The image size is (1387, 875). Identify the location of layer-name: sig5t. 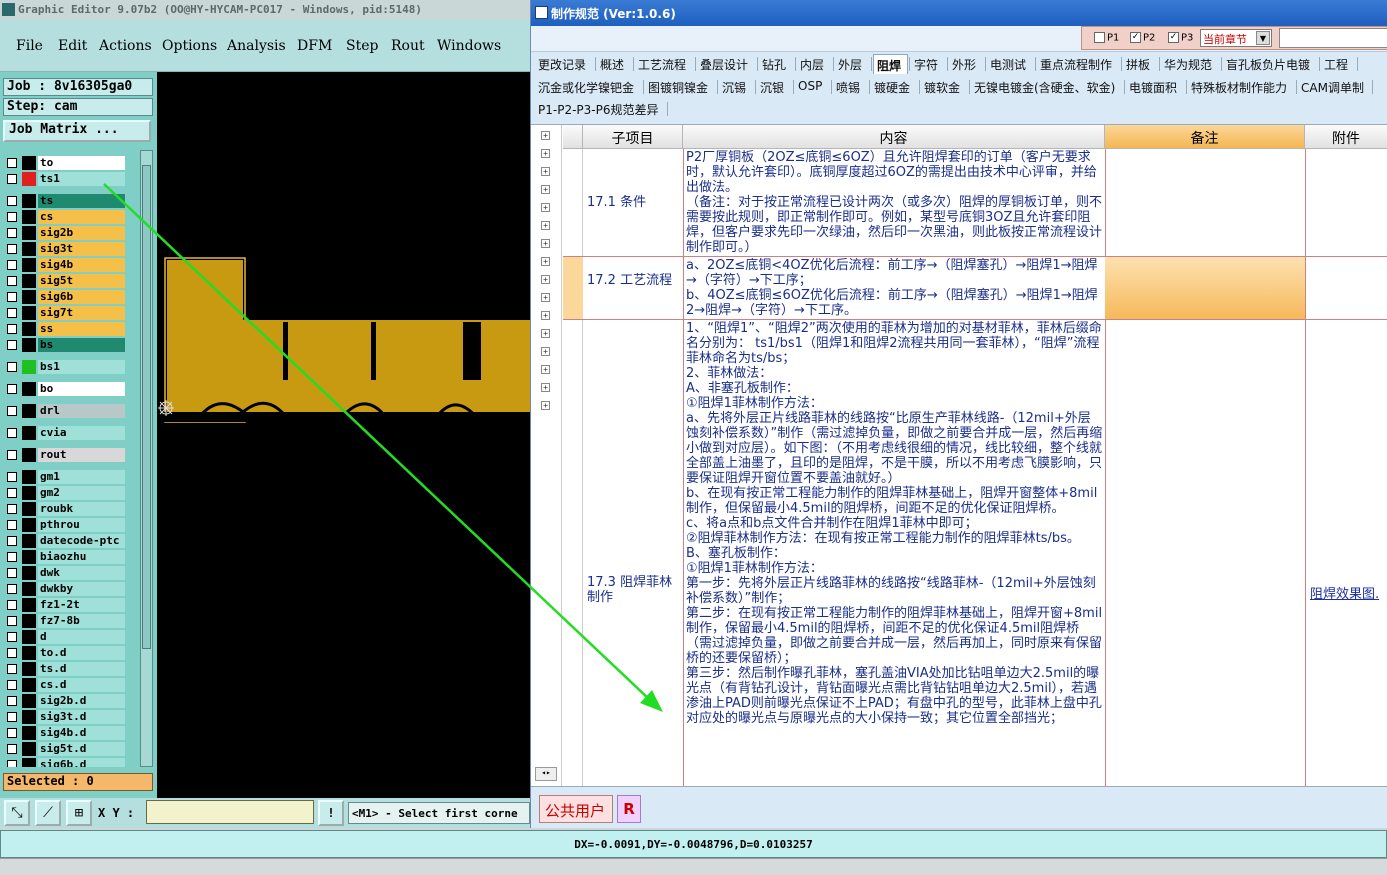
(81, 281).